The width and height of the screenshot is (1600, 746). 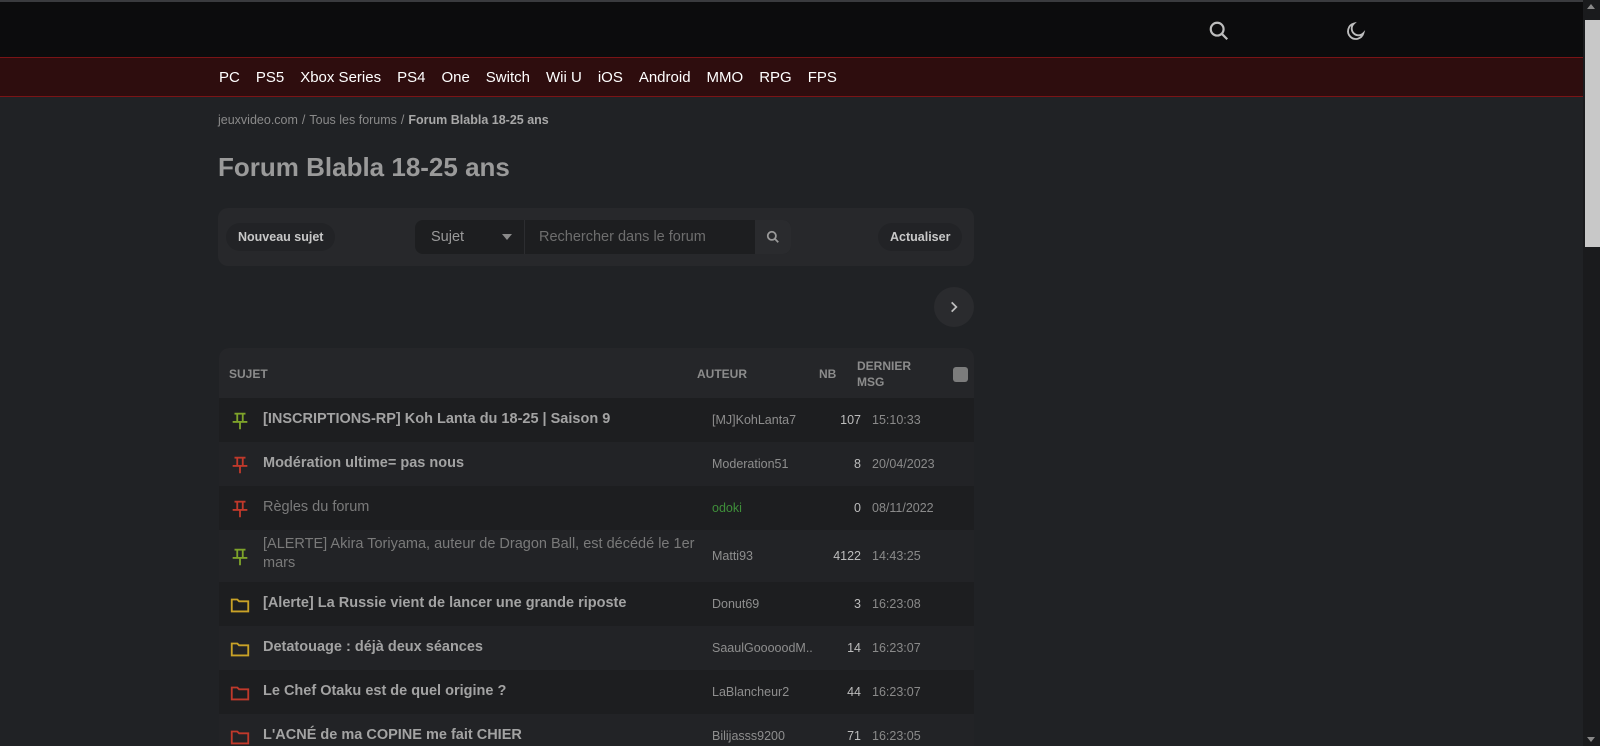 I want to click on topic-message-count: 8, so click(x=857, y=464).